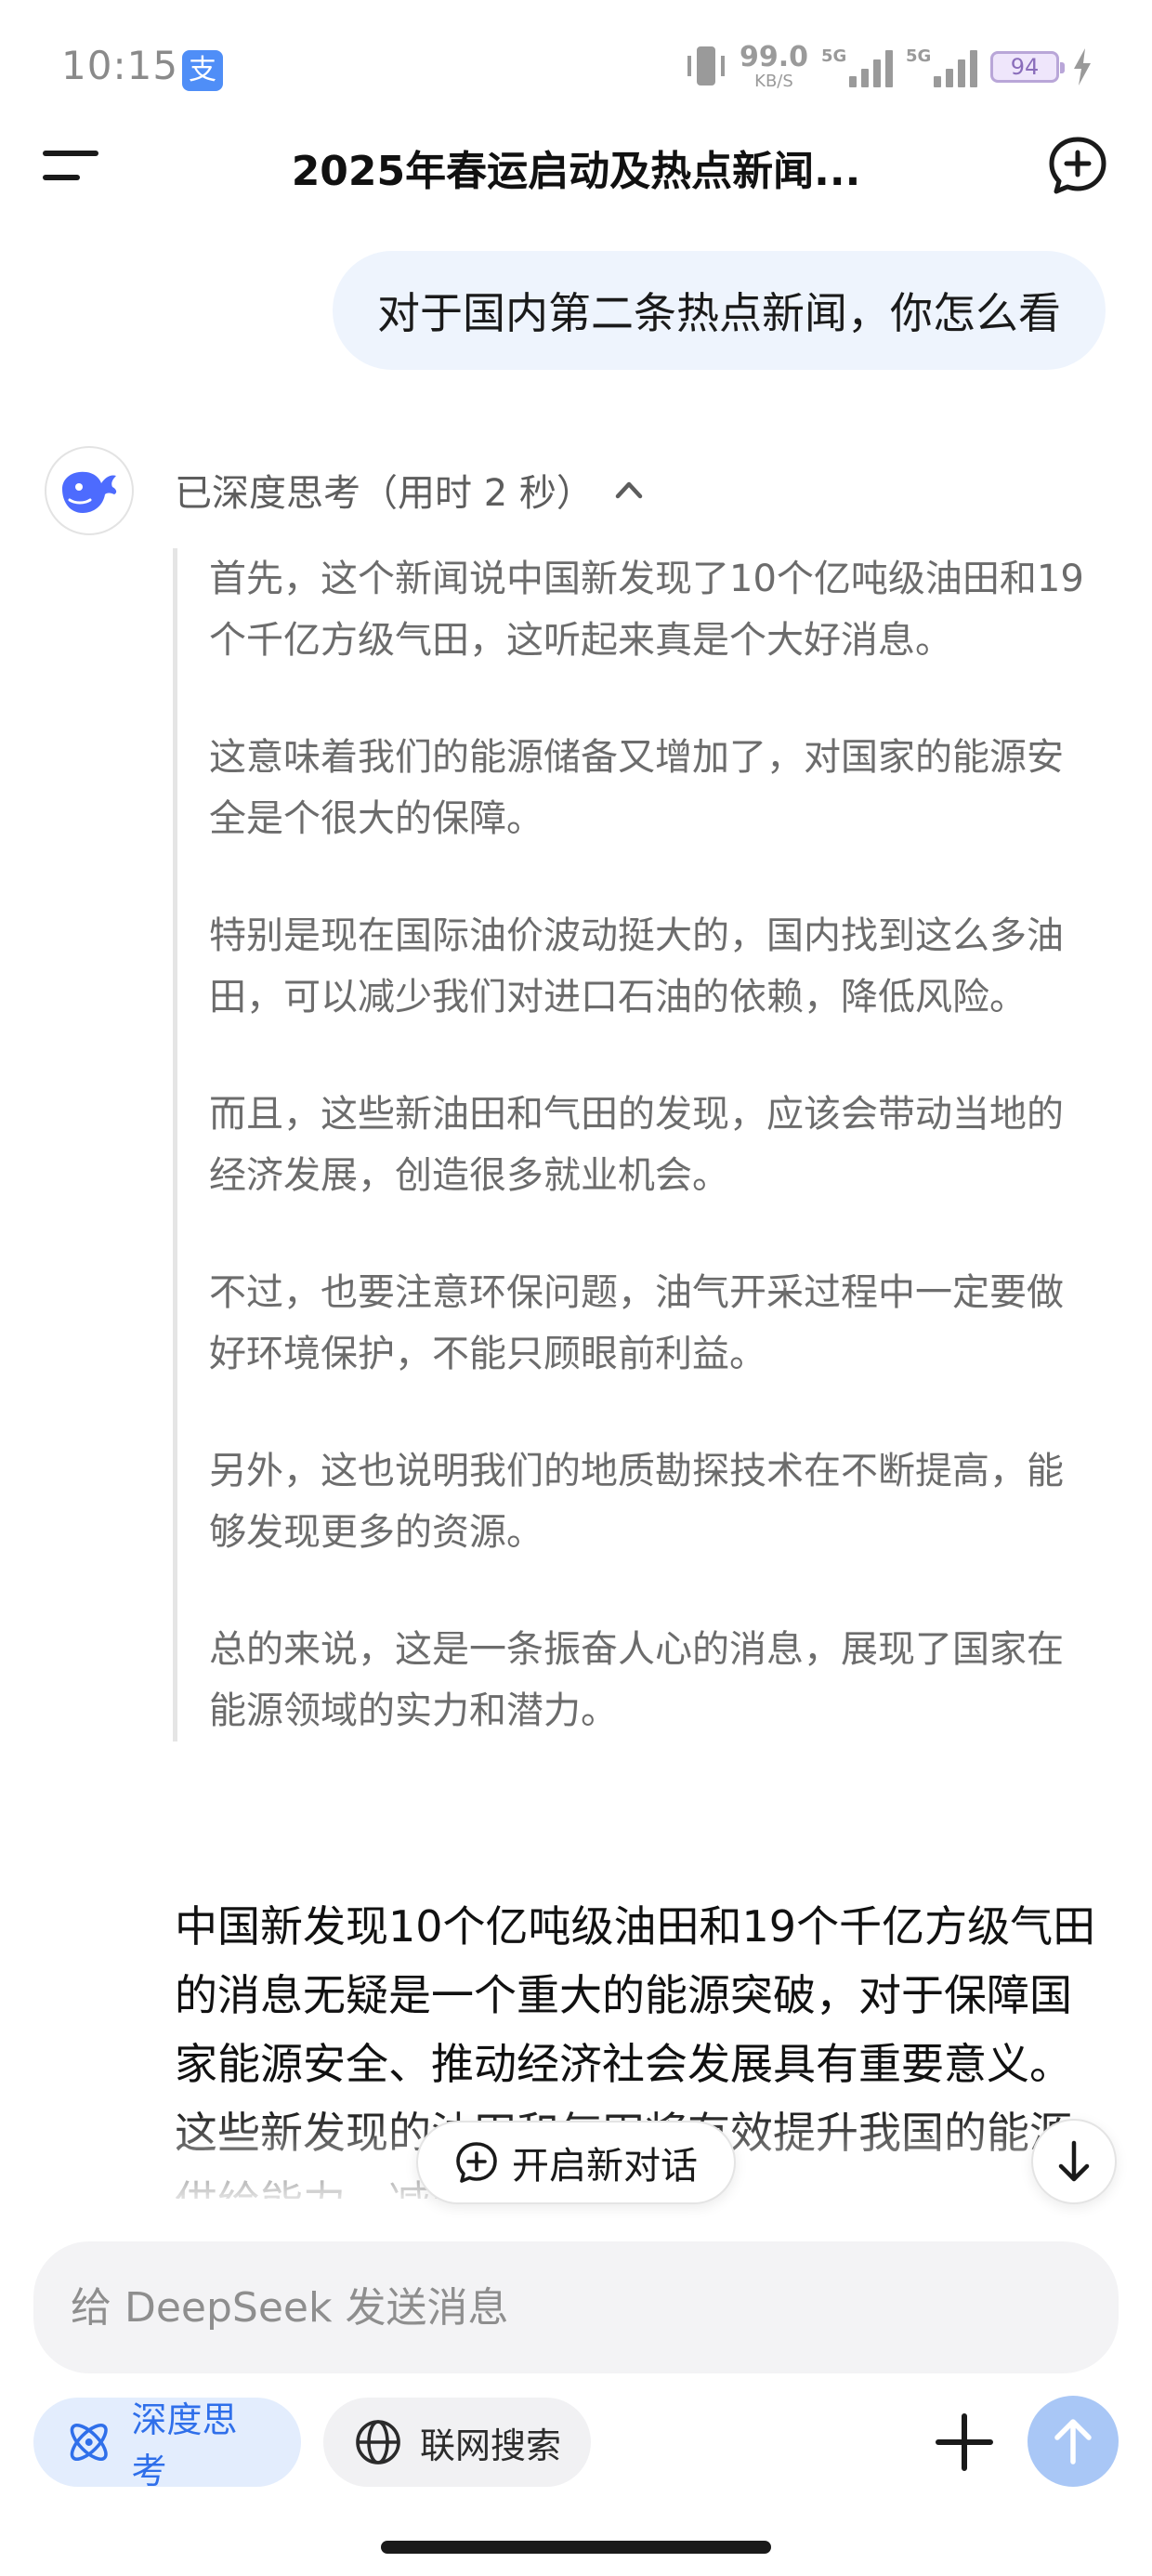 The width and height of the screenshot is (1152, 2576). I want to click on thinking-paragraph: 不过，也要注意环保问题，油气开采过程中一定要做好环境保护，不能只顾眼前利益。, so click(636, 1323).